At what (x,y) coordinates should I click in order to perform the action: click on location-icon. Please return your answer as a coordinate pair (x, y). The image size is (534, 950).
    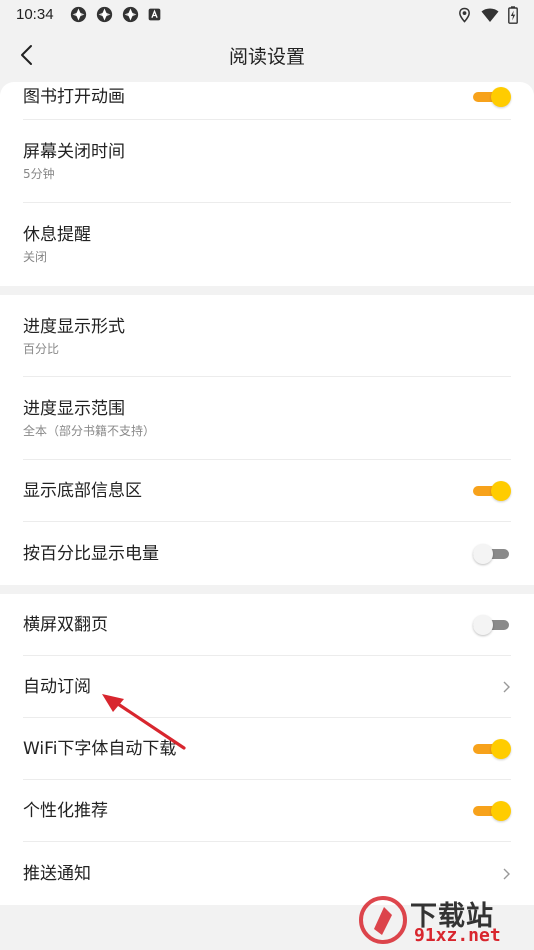
    Looking at the image, I should click on (464, 15).